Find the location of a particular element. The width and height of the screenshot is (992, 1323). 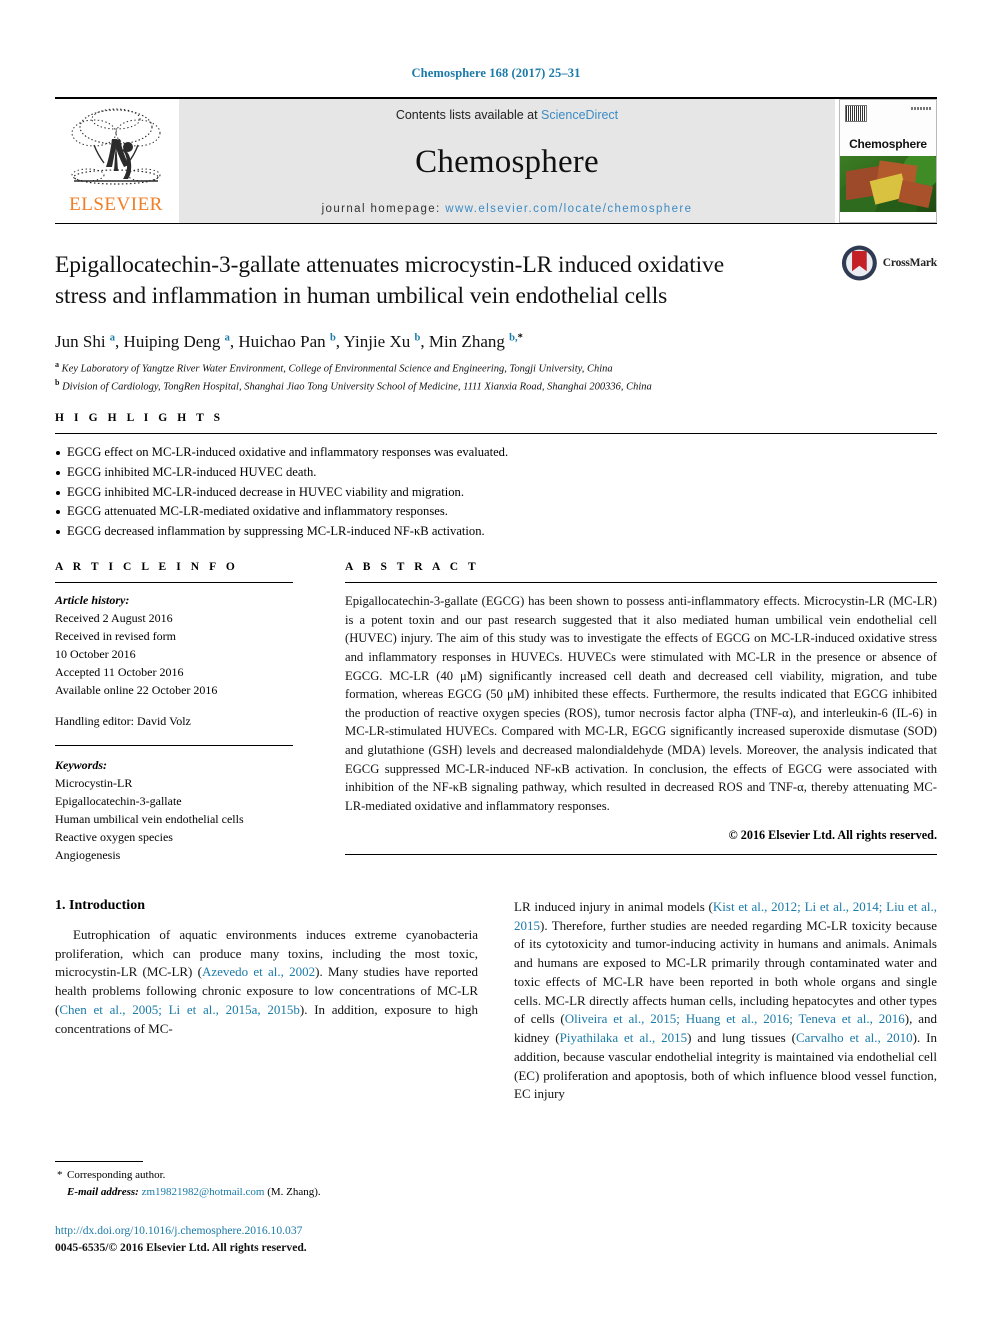

cover-top: Chemosphere is located at coordinates (888, 128).